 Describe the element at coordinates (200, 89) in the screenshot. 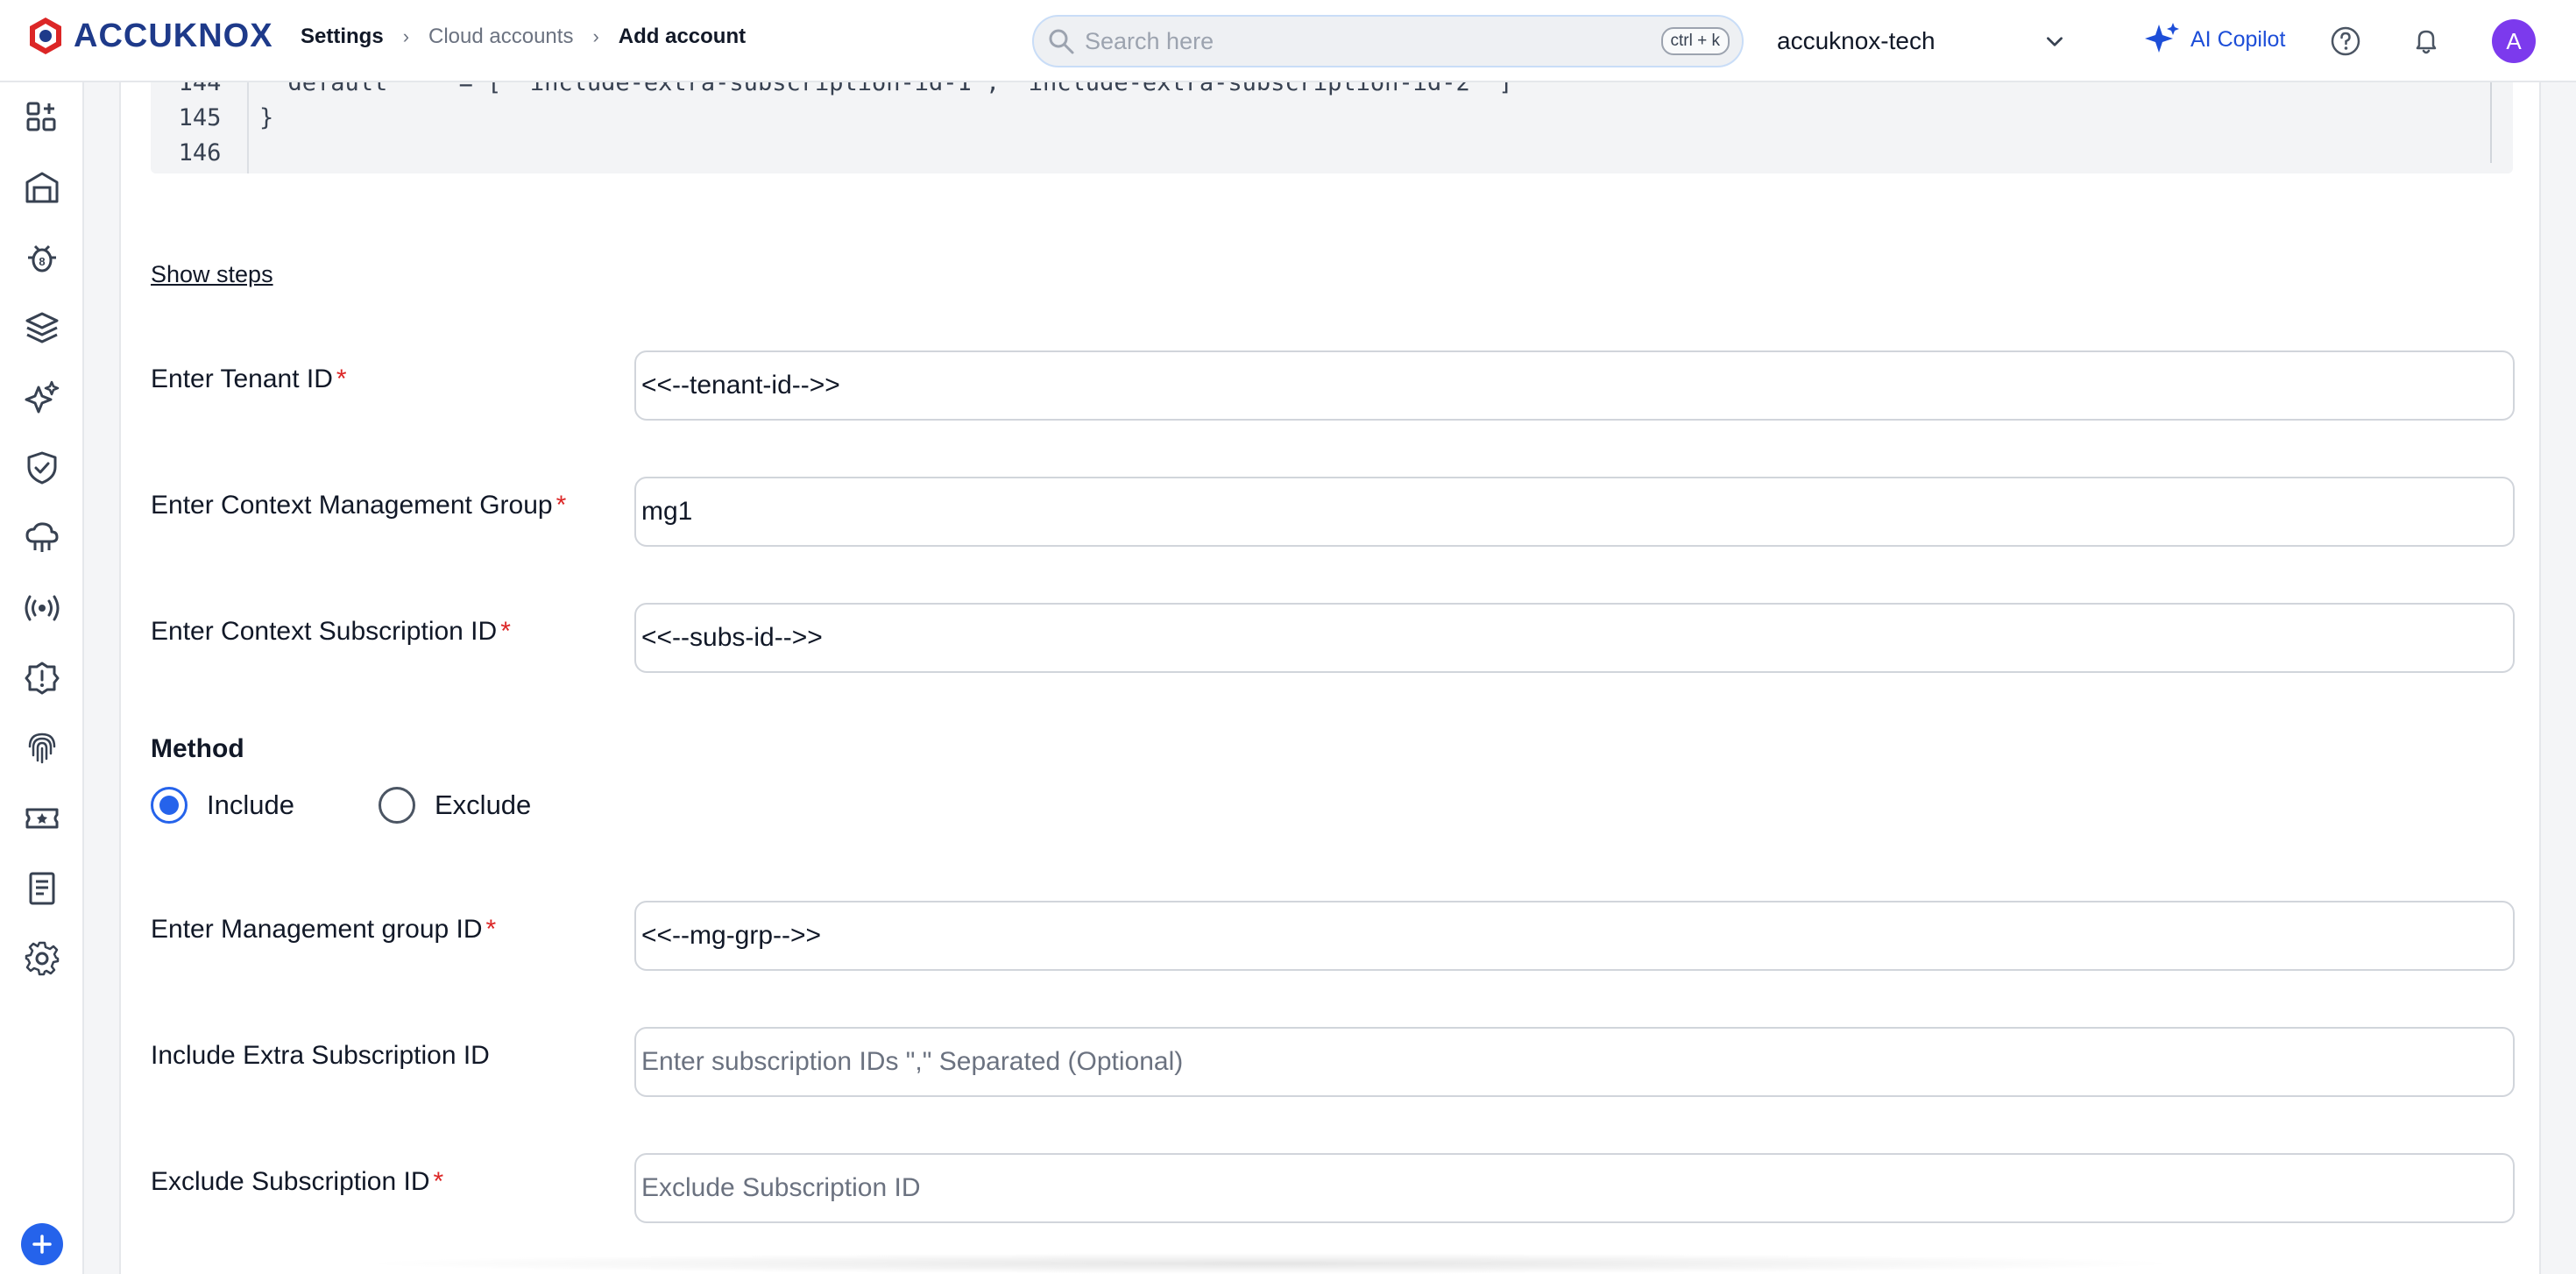

I see `code-line-number: 144` at that location.